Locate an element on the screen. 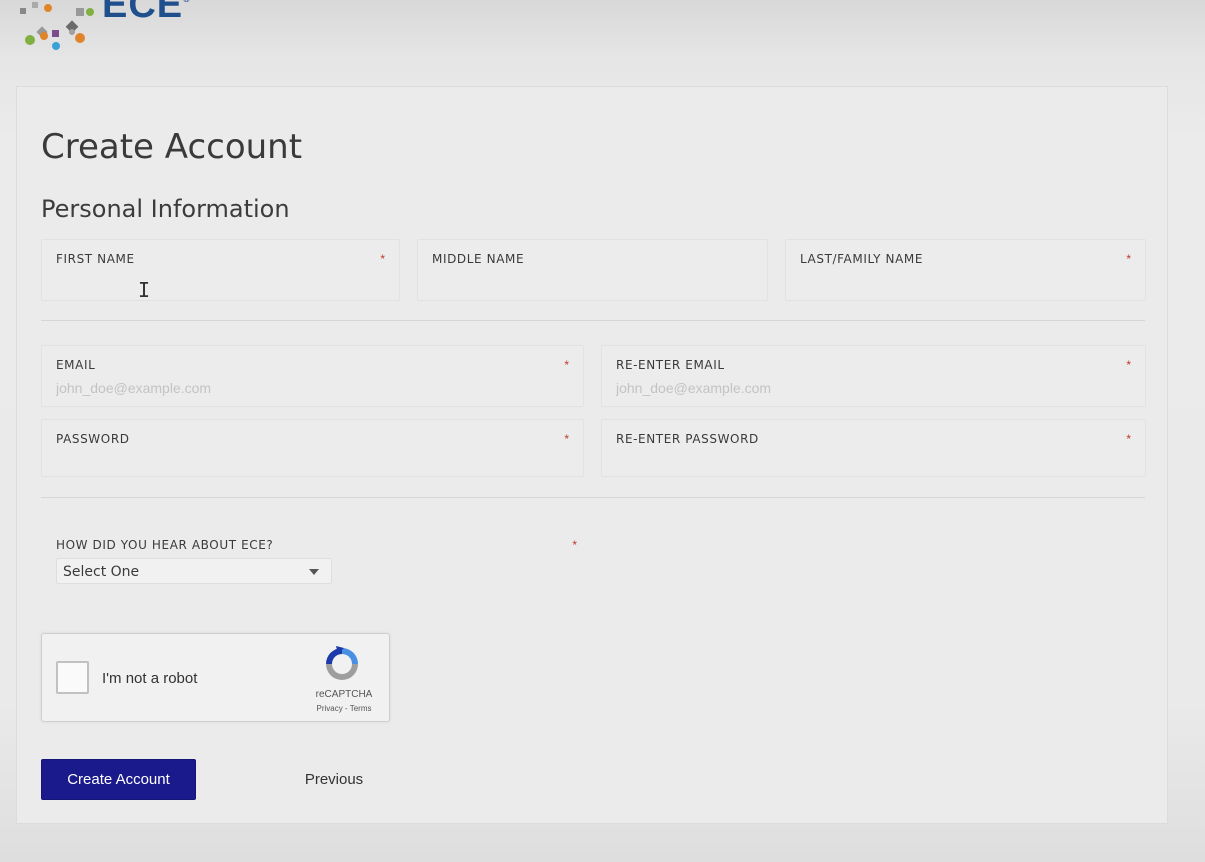 The width and height of the screenshot is (1205, 862). logo-mark-icon is located at coordinates (57, 26).